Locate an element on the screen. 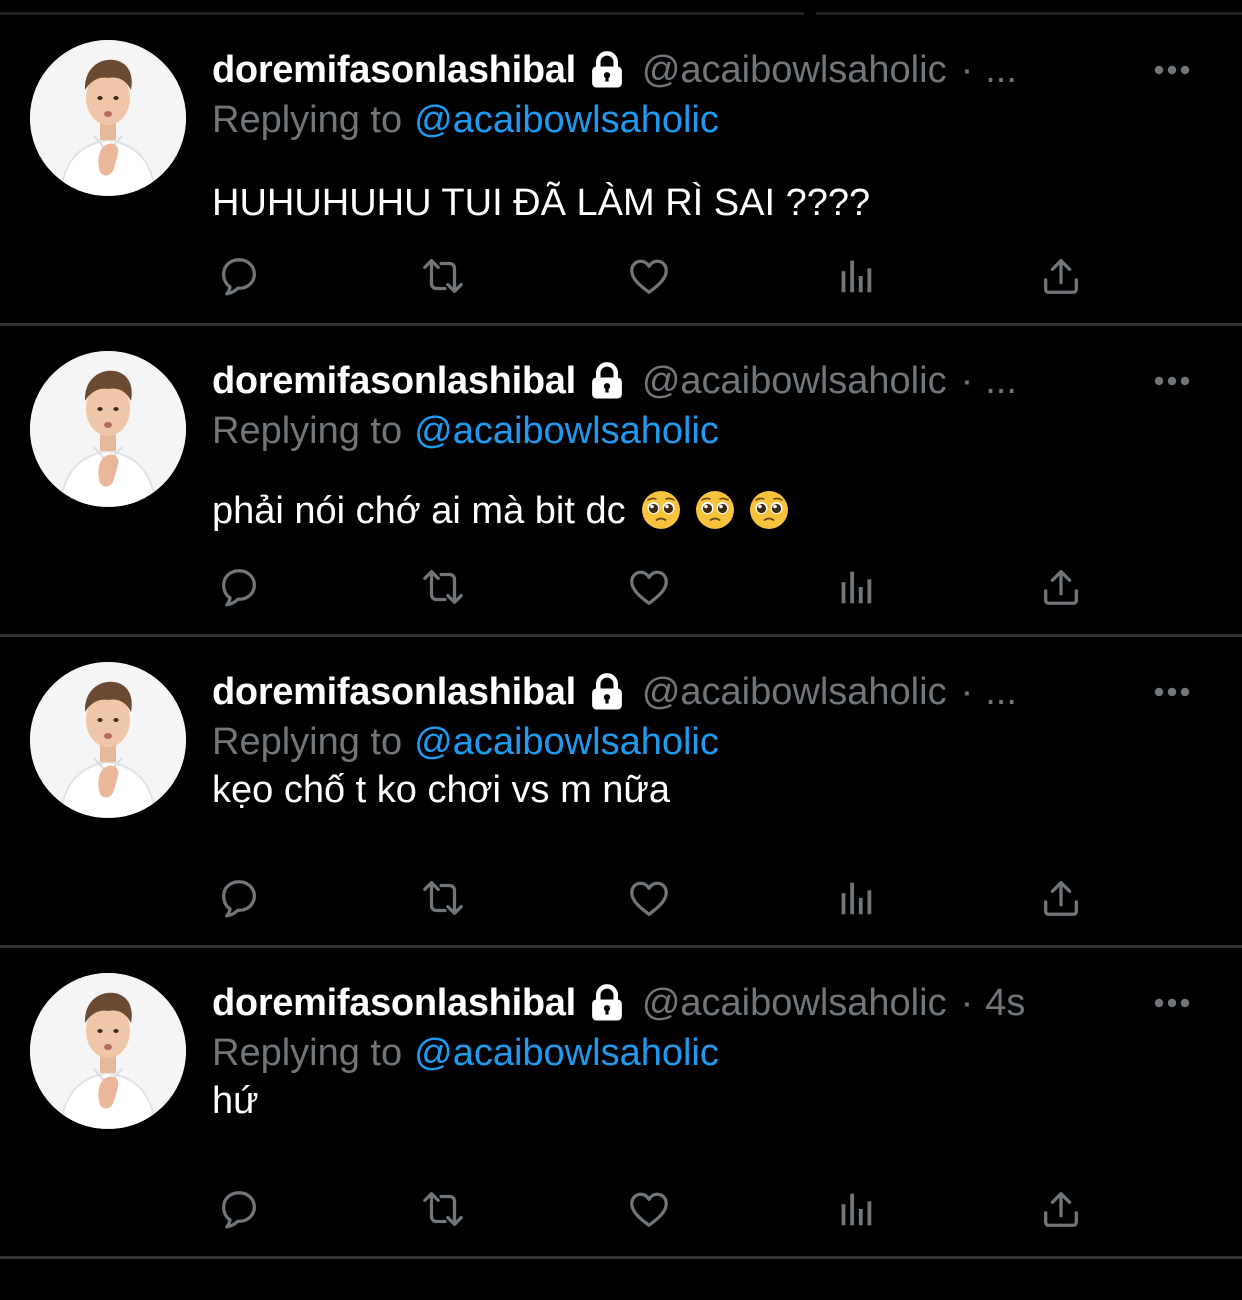 The image size is (1242, 1300). tweet-text: hứ is located at coordinates (235, 1101).